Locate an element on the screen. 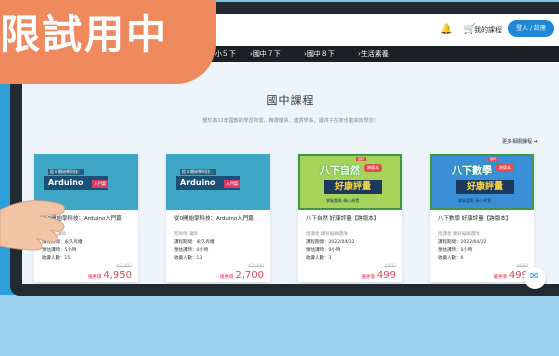 Image resolution: width=559 pixels, height=356 pixels. nav-item-grade8: ›國中８下 is located at coordinates (319, 54).